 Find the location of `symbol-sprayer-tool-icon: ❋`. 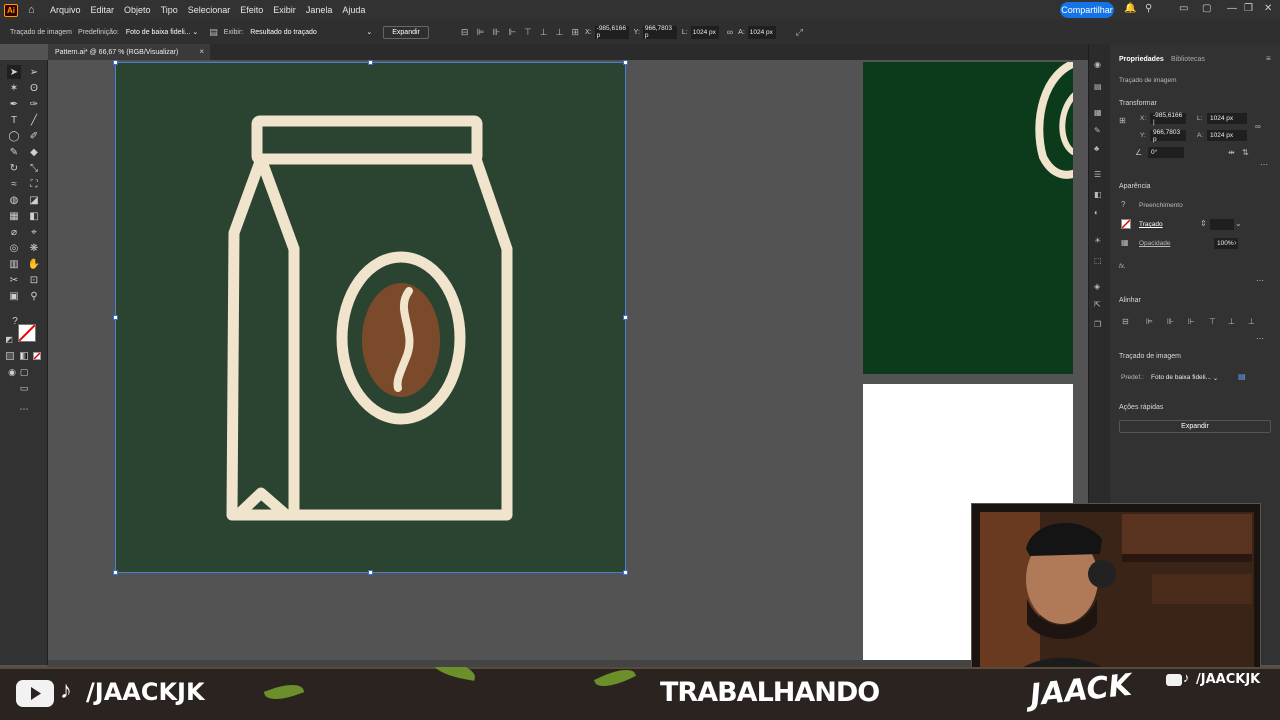

symbol-sprayer-tool-icon: ❋ is located at coordinates (34, 248).